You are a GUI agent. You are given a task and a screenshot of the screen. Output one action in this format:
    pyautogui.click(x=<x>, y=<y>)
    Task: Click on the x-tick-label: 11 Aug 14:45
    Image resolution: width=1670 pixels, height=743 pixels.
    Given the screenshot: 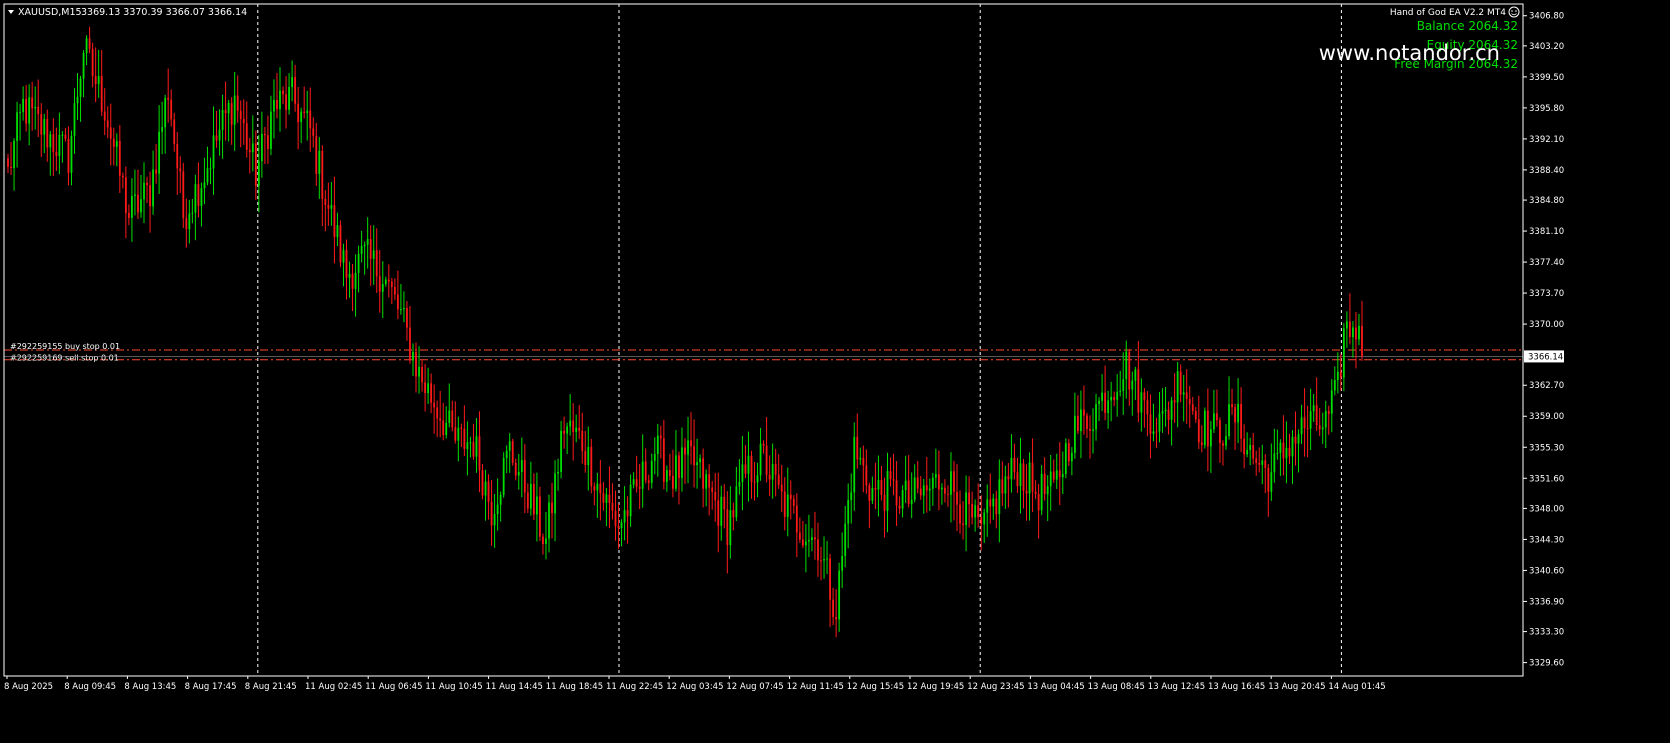 What is the action you would take?
    pyautogui.click(x=514, y=687)
    